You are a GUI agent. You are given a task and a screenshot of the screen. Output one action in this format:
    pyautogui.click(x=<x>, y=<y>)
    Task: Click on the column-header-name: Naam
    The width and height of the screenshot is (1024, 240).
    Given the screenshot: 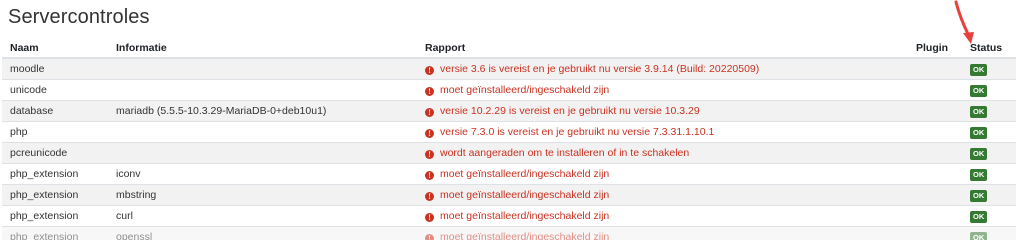 What is the action you would take?
    pyautogui.click(x=55, y=46)
    